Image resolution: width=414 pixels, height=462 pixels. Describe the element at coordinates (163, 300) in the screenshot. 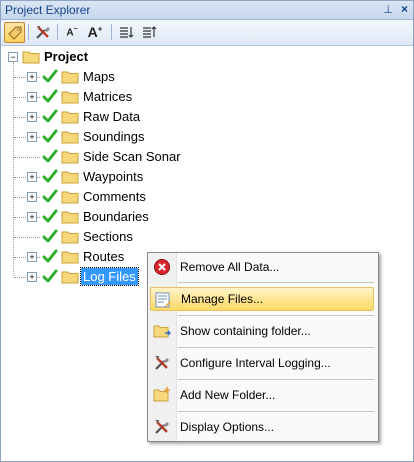

I see `manage-files-icon` at that location.